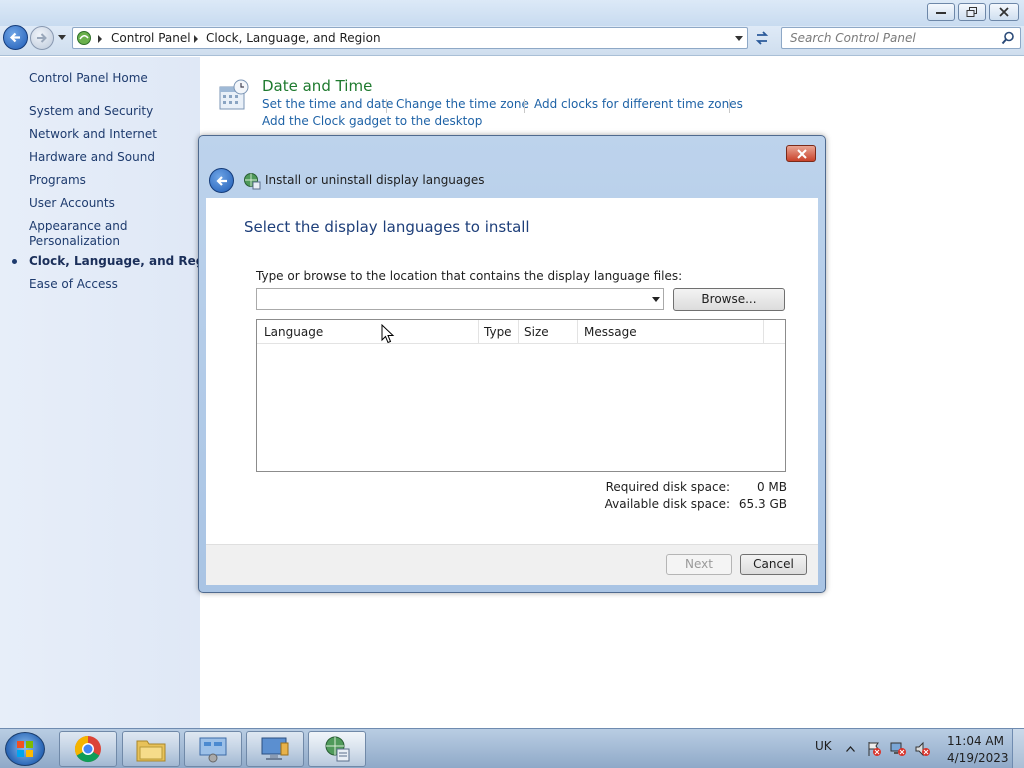 The width and height of the screenshot is (1024, 768). What do you see at coordinates (92, 157) in the screenshot?
I see `sidebar-item-hardware-sound: Hardware and Sound` at bounding box center [92, 157].